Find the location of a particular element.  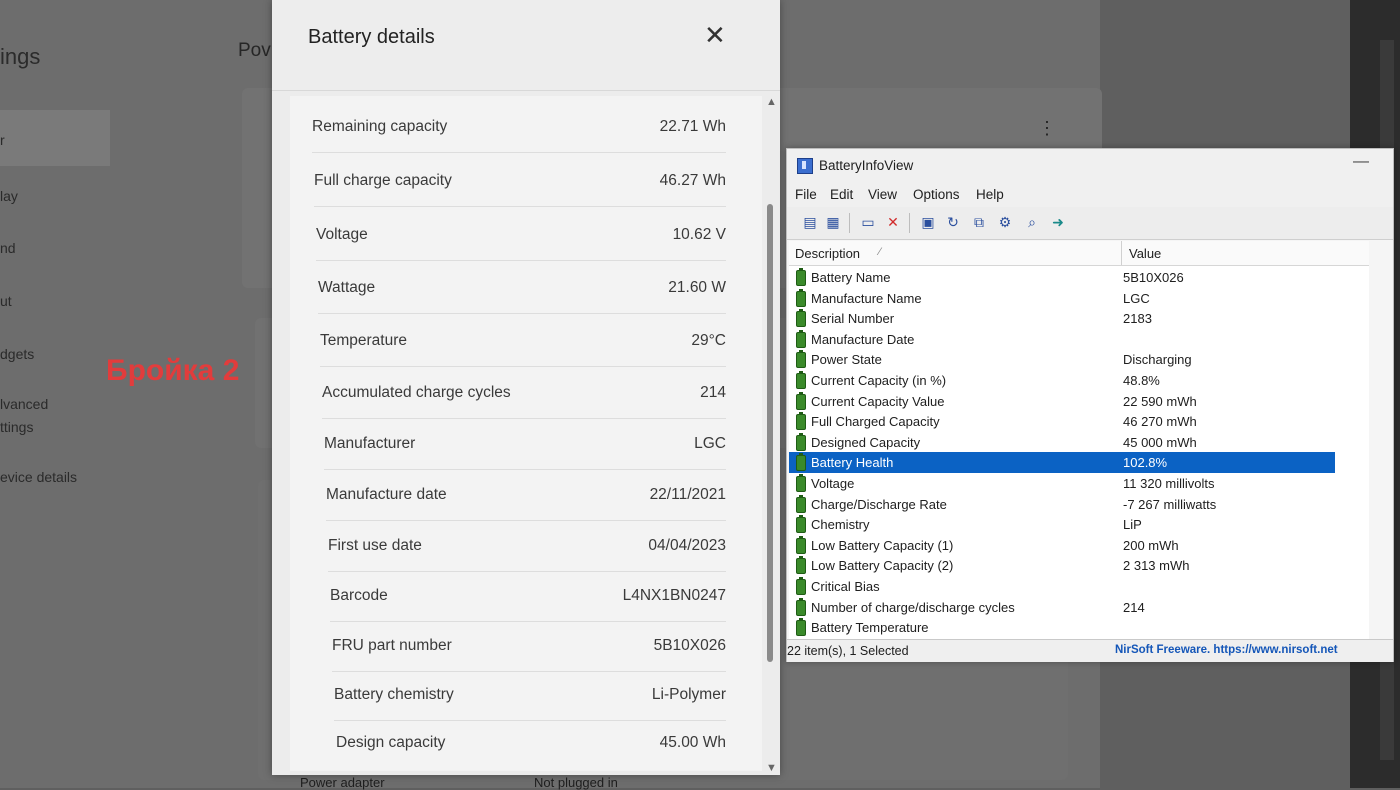

row-description: Battery Health is located at coordinates (852, 463).